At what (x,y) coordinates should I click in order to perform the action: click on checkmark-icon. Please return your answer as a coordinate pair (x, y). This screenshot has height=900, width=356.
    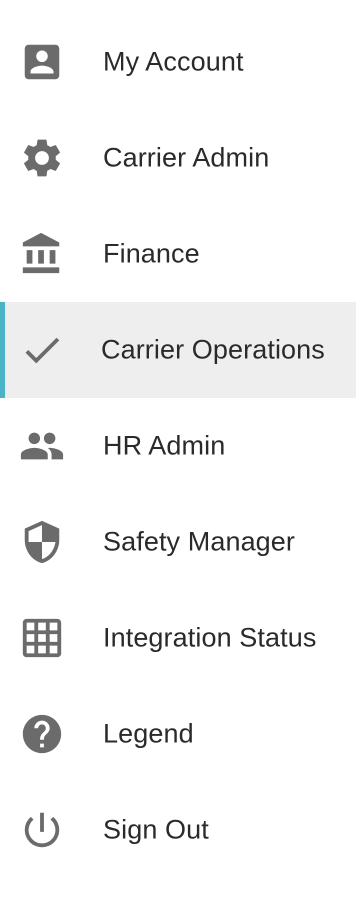
    Looking at the image, I should click on (42, 350).